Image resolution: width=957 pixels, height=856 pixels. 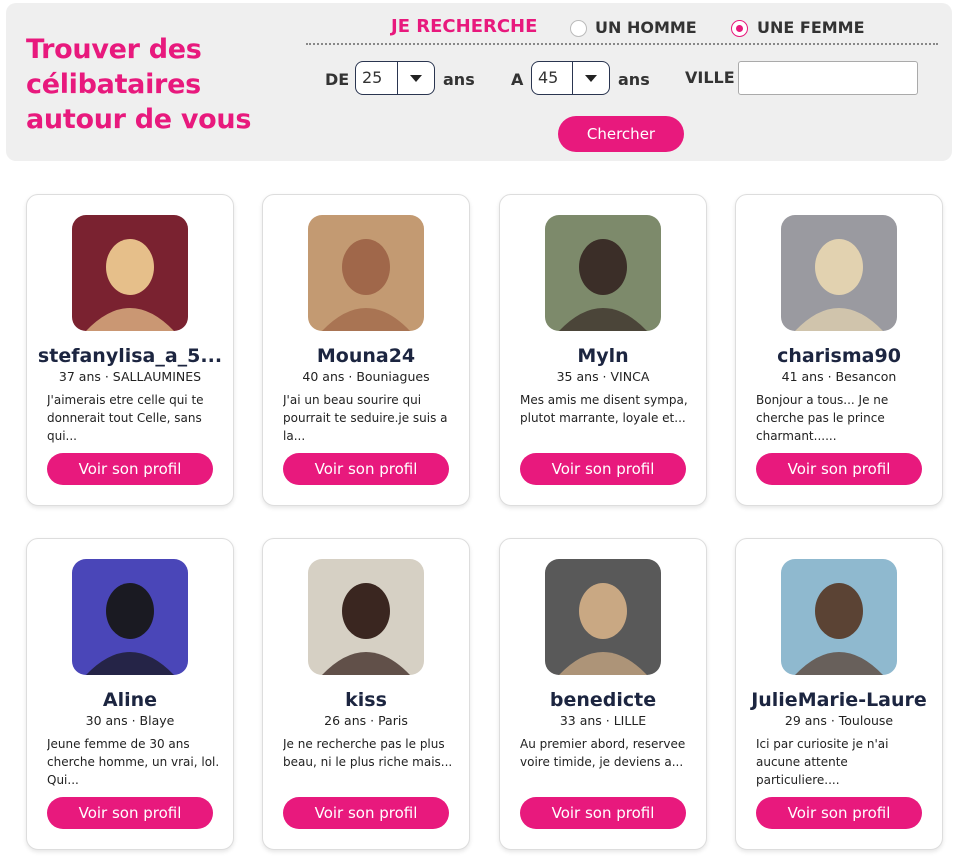 I want to click on profile-meta: 26 ans · Paris, so click(x=366, y=720).